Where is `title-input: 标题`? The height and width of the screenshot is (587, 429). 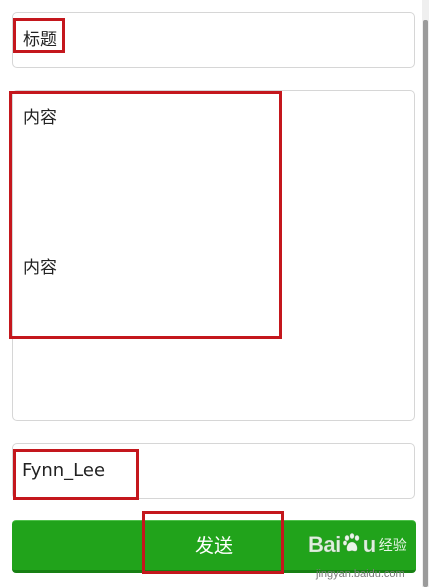
title-input: 标题 is located at coordinates (213, 40).